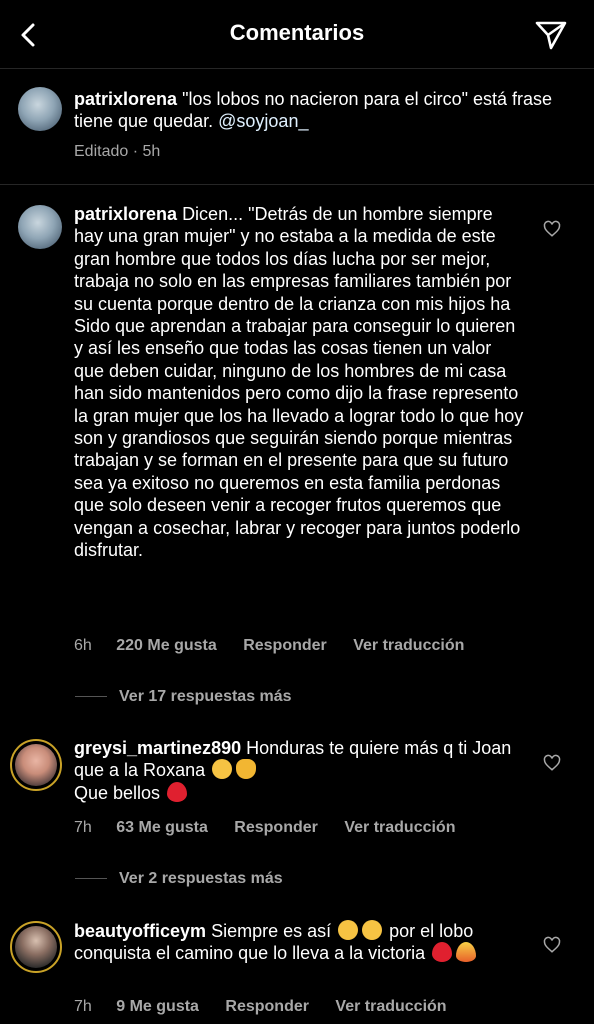  I want to click on edited-label: Editado, so click(101, 151).